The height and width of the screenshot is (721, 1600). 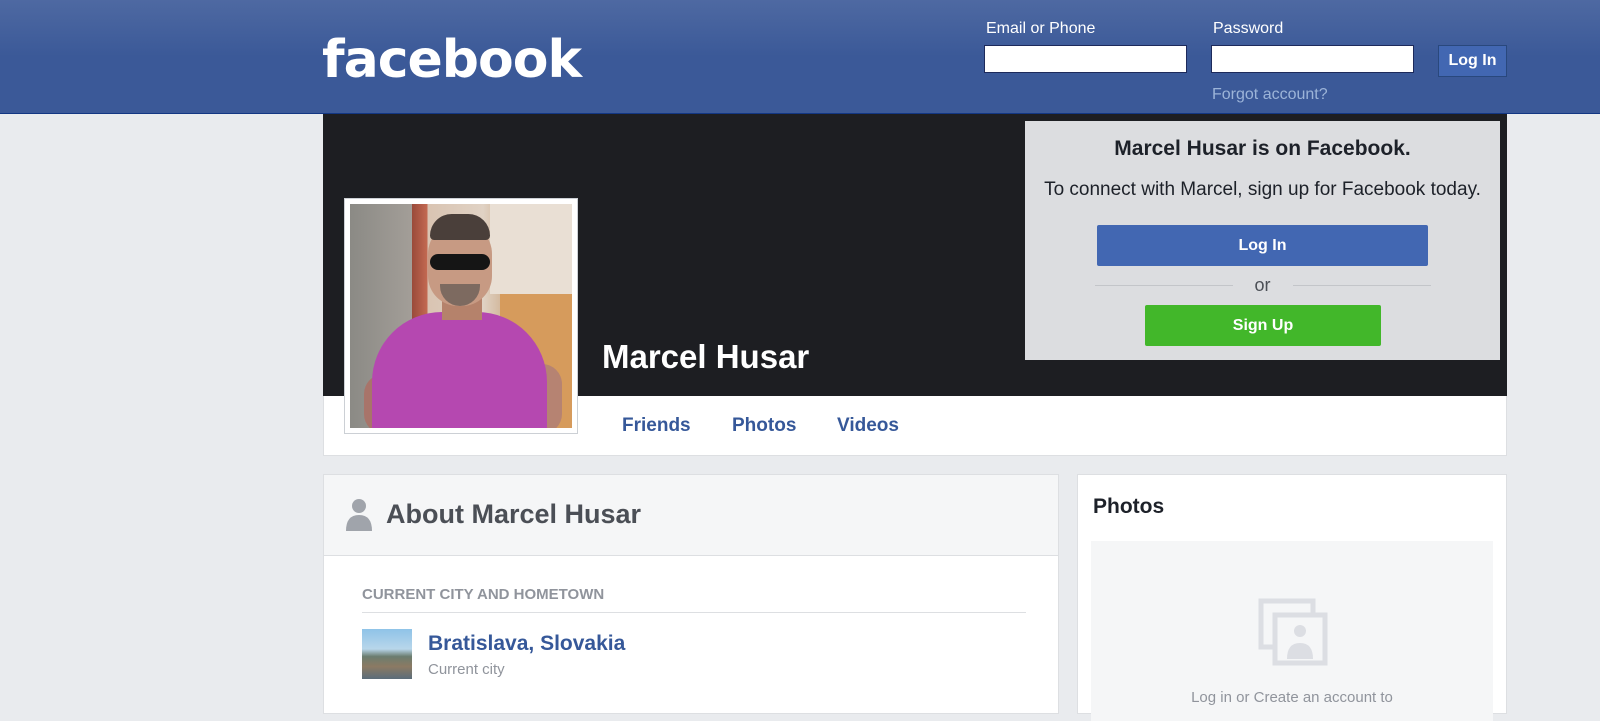 What do you see at coordinates (466, 669) in the screenshot?
I see `city-subtitle: Current city` at bounding box center [466, 669].